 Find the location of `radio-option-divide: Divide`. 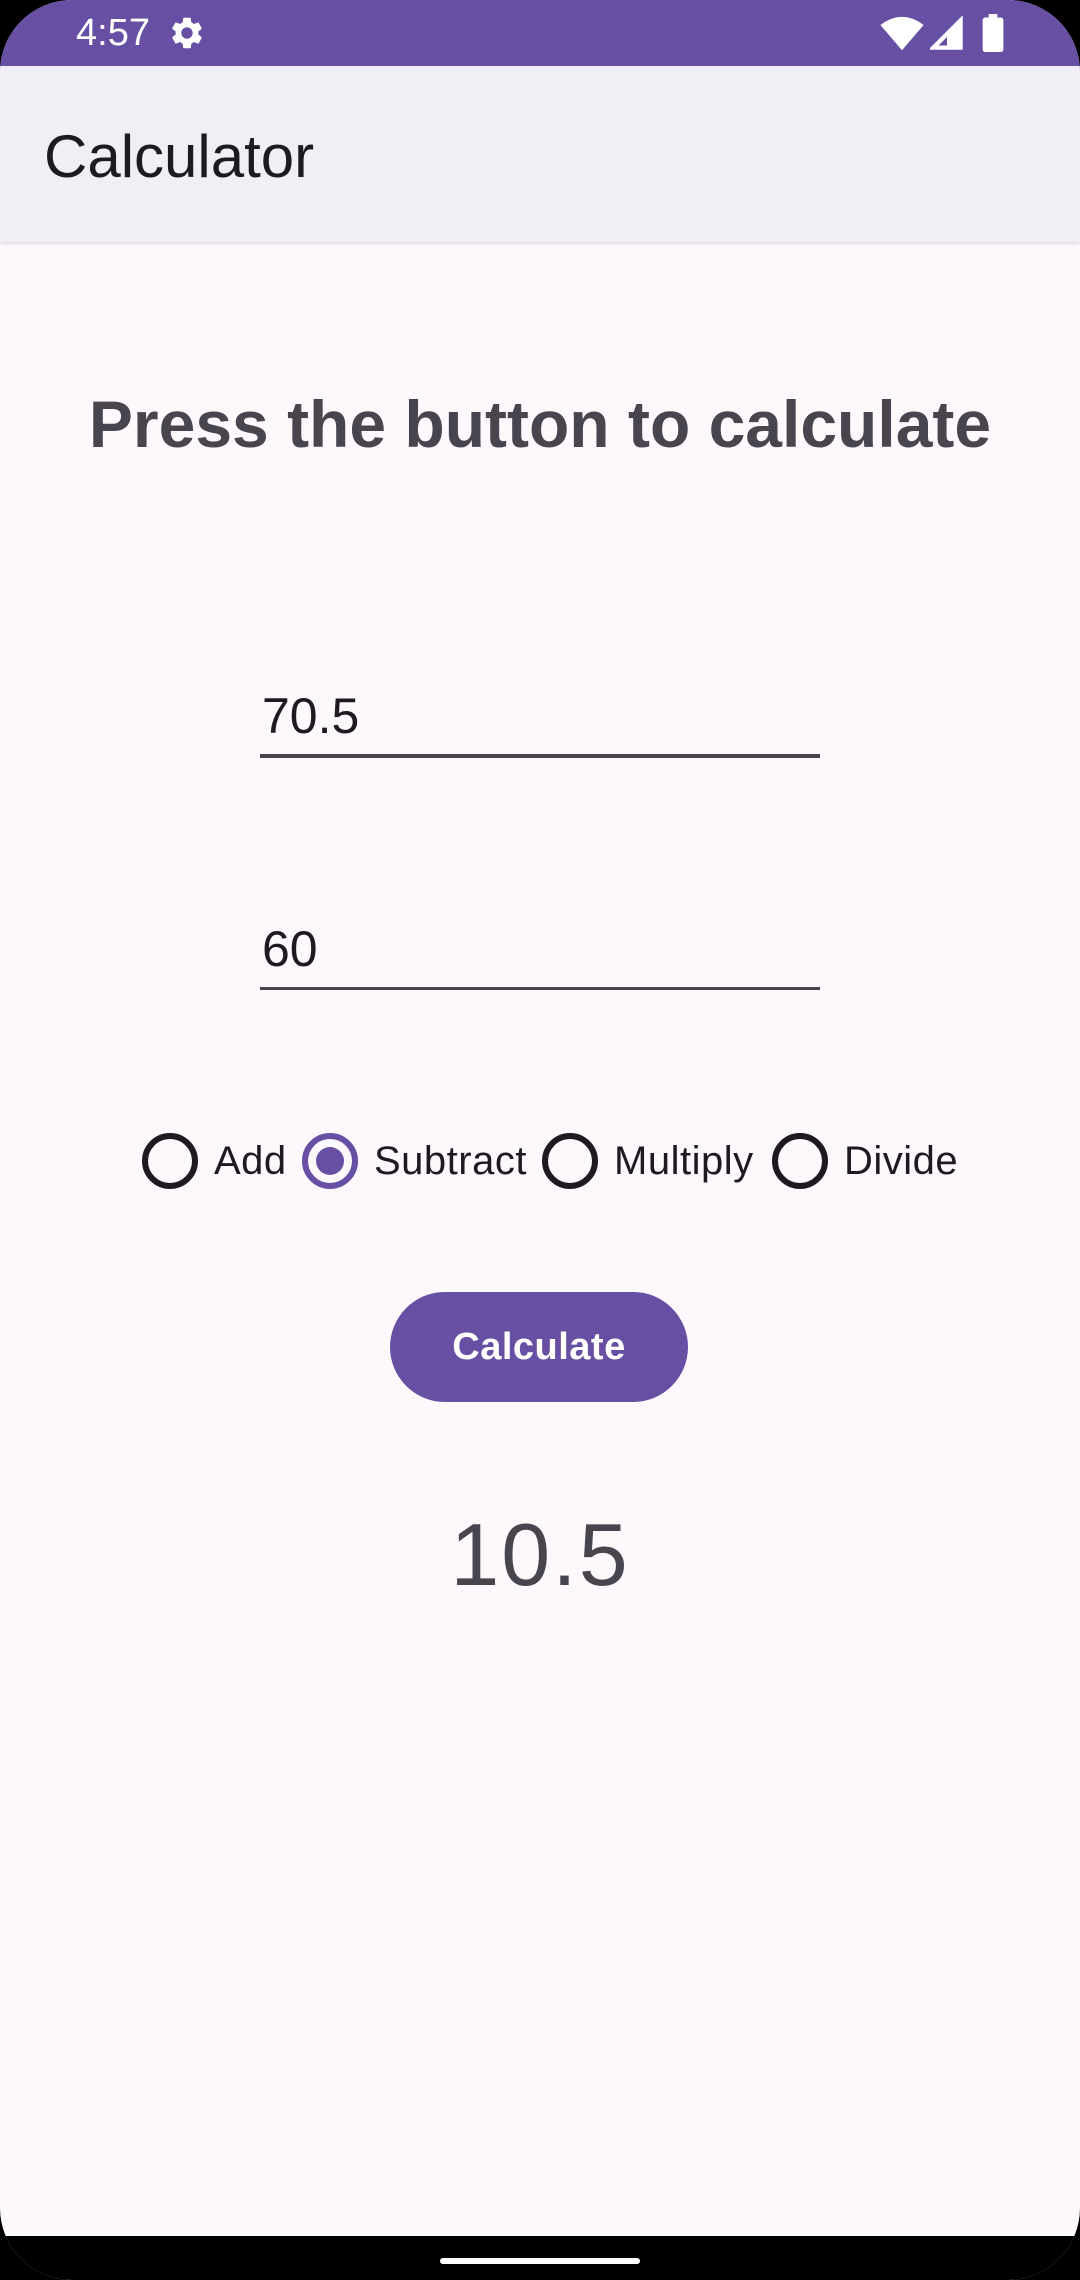

radio-option-divide: Divide is located at coordinates (865, 1161).